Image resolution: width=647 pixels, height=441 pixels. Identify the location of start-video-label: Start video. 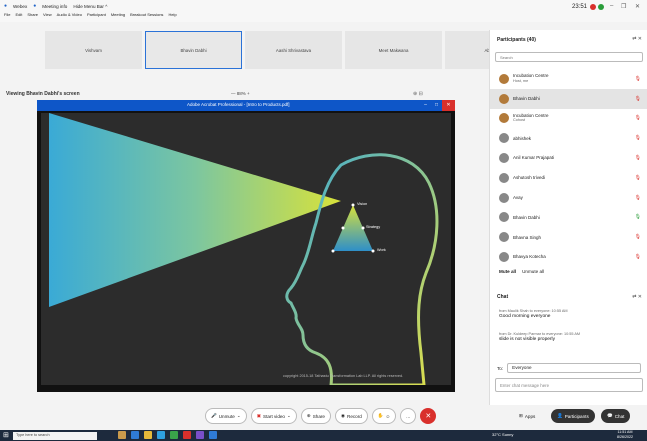
(274, 416).